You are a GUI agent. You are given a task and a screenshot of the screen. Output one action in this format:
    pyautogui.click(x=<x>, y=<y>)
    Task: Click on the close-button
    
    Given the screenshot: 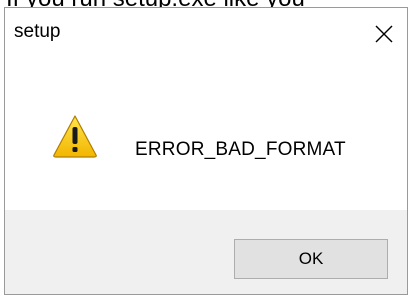 What is the action you would take?
    pyautogui.click(x=384, y=34)
    